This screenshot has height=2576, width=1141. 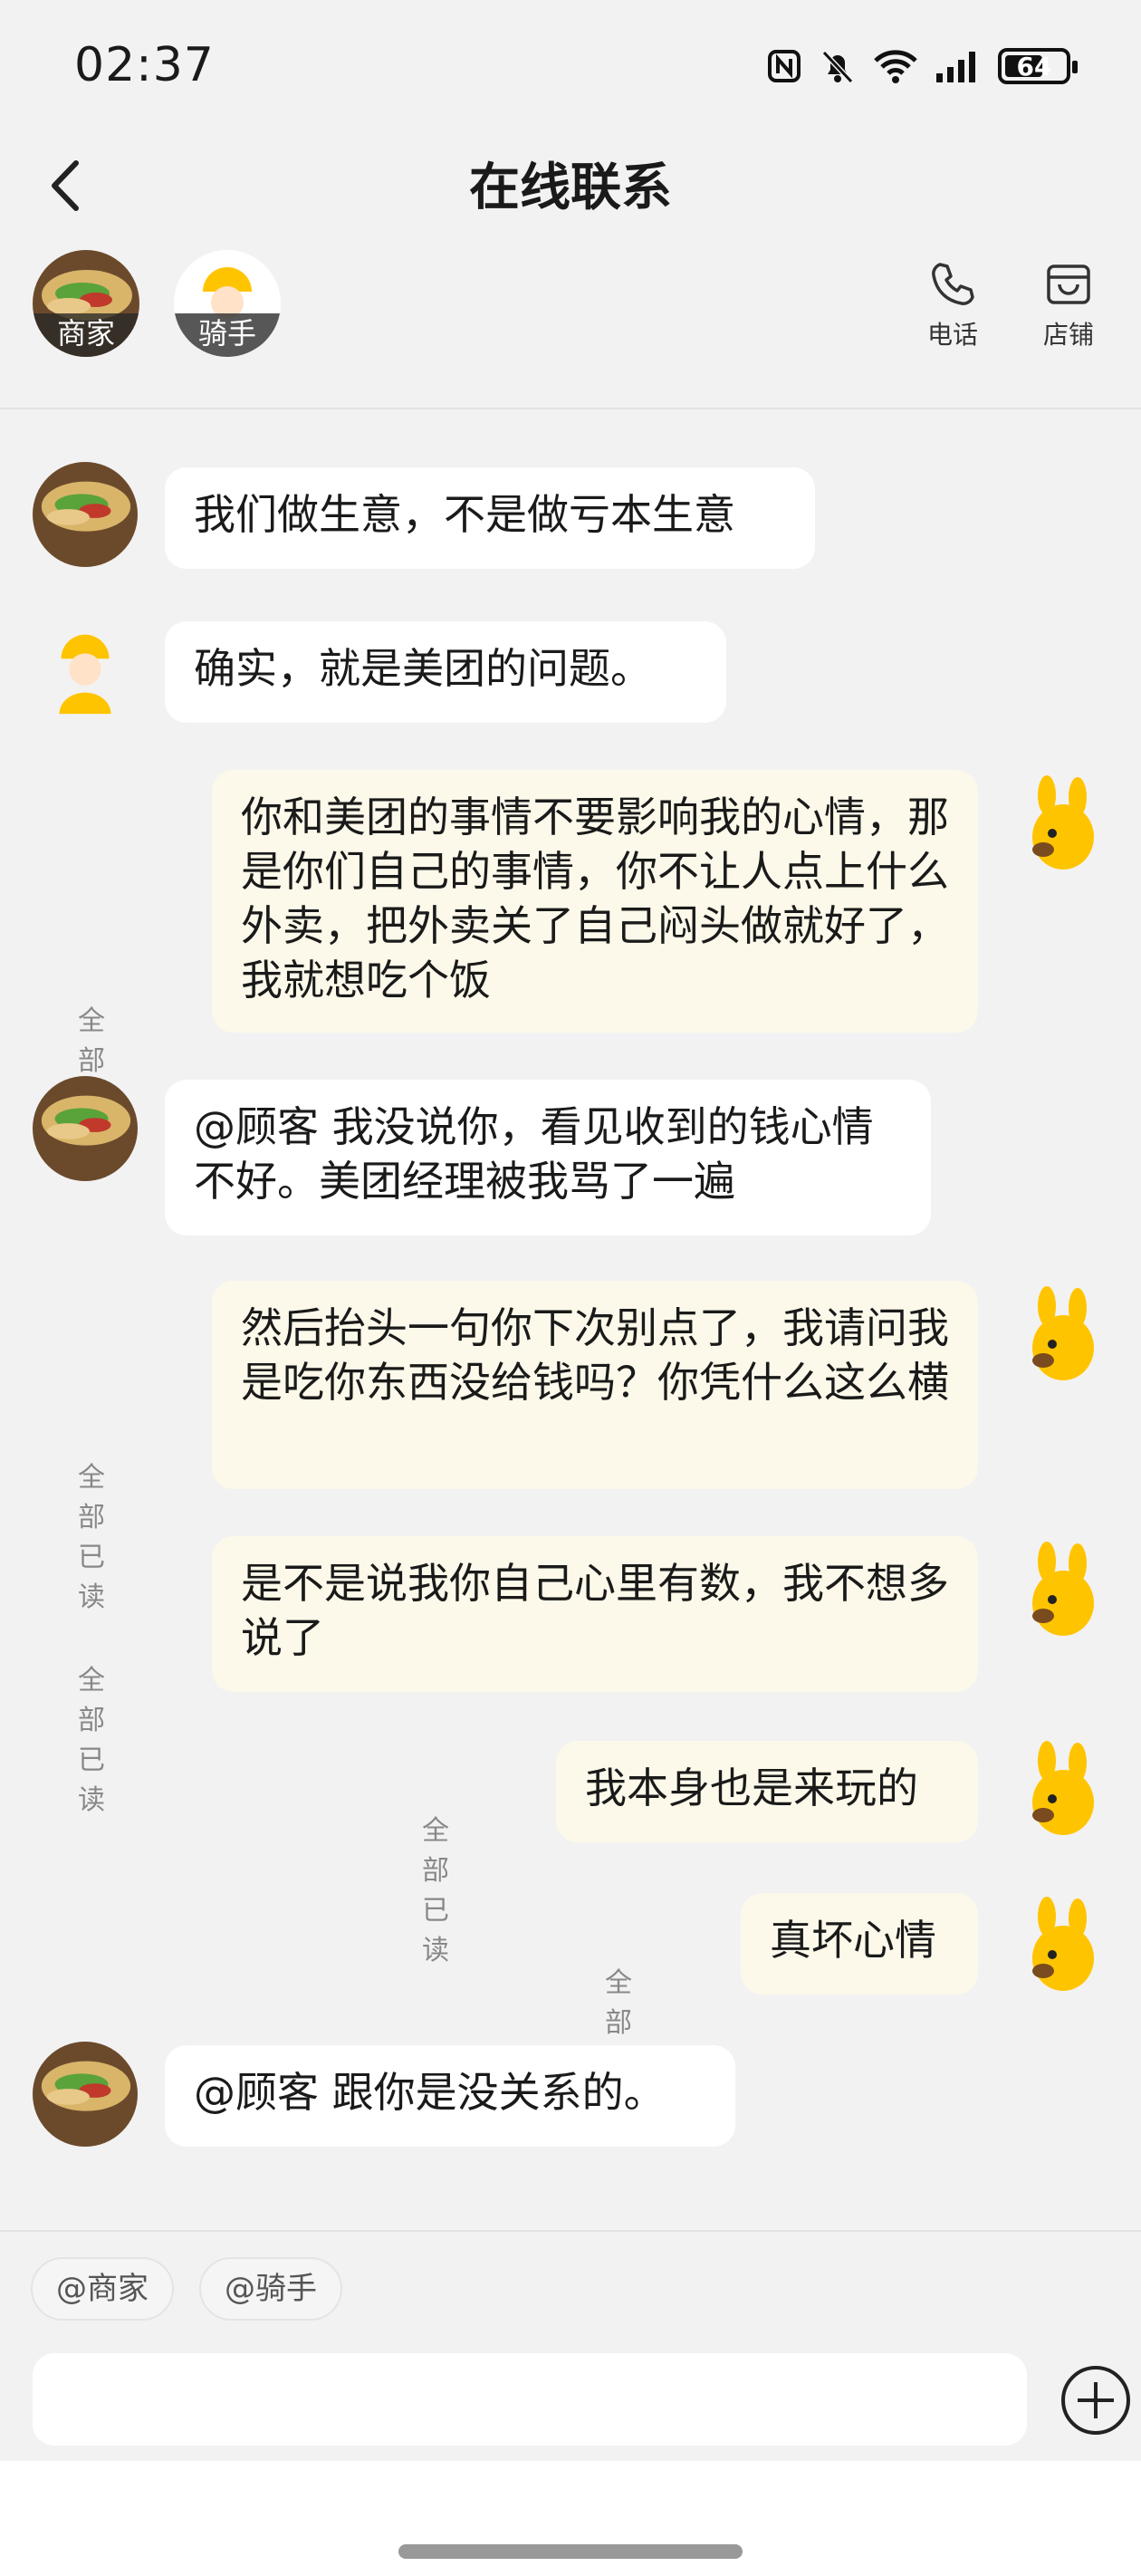 I want to click on message-bubble: 然后抬头一句你下次别点了，我请问我是吃你东西没给钱吗？你凭什么这么横, so click(x=595, y=1385).